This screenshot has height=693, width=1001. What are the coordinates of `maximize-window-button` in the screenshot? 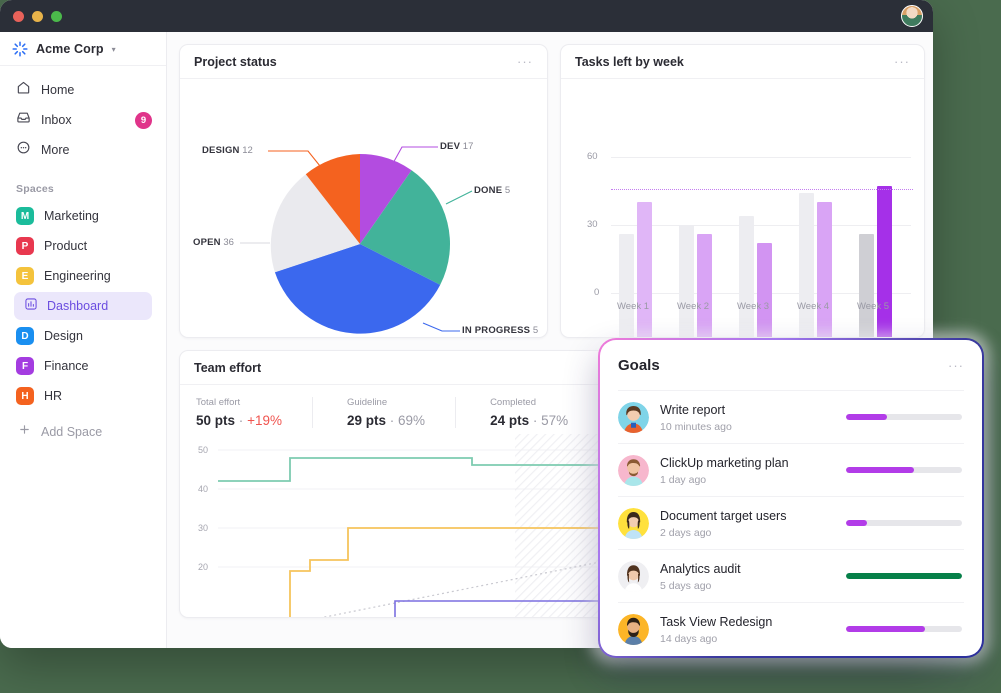 It's located at (56, 16).